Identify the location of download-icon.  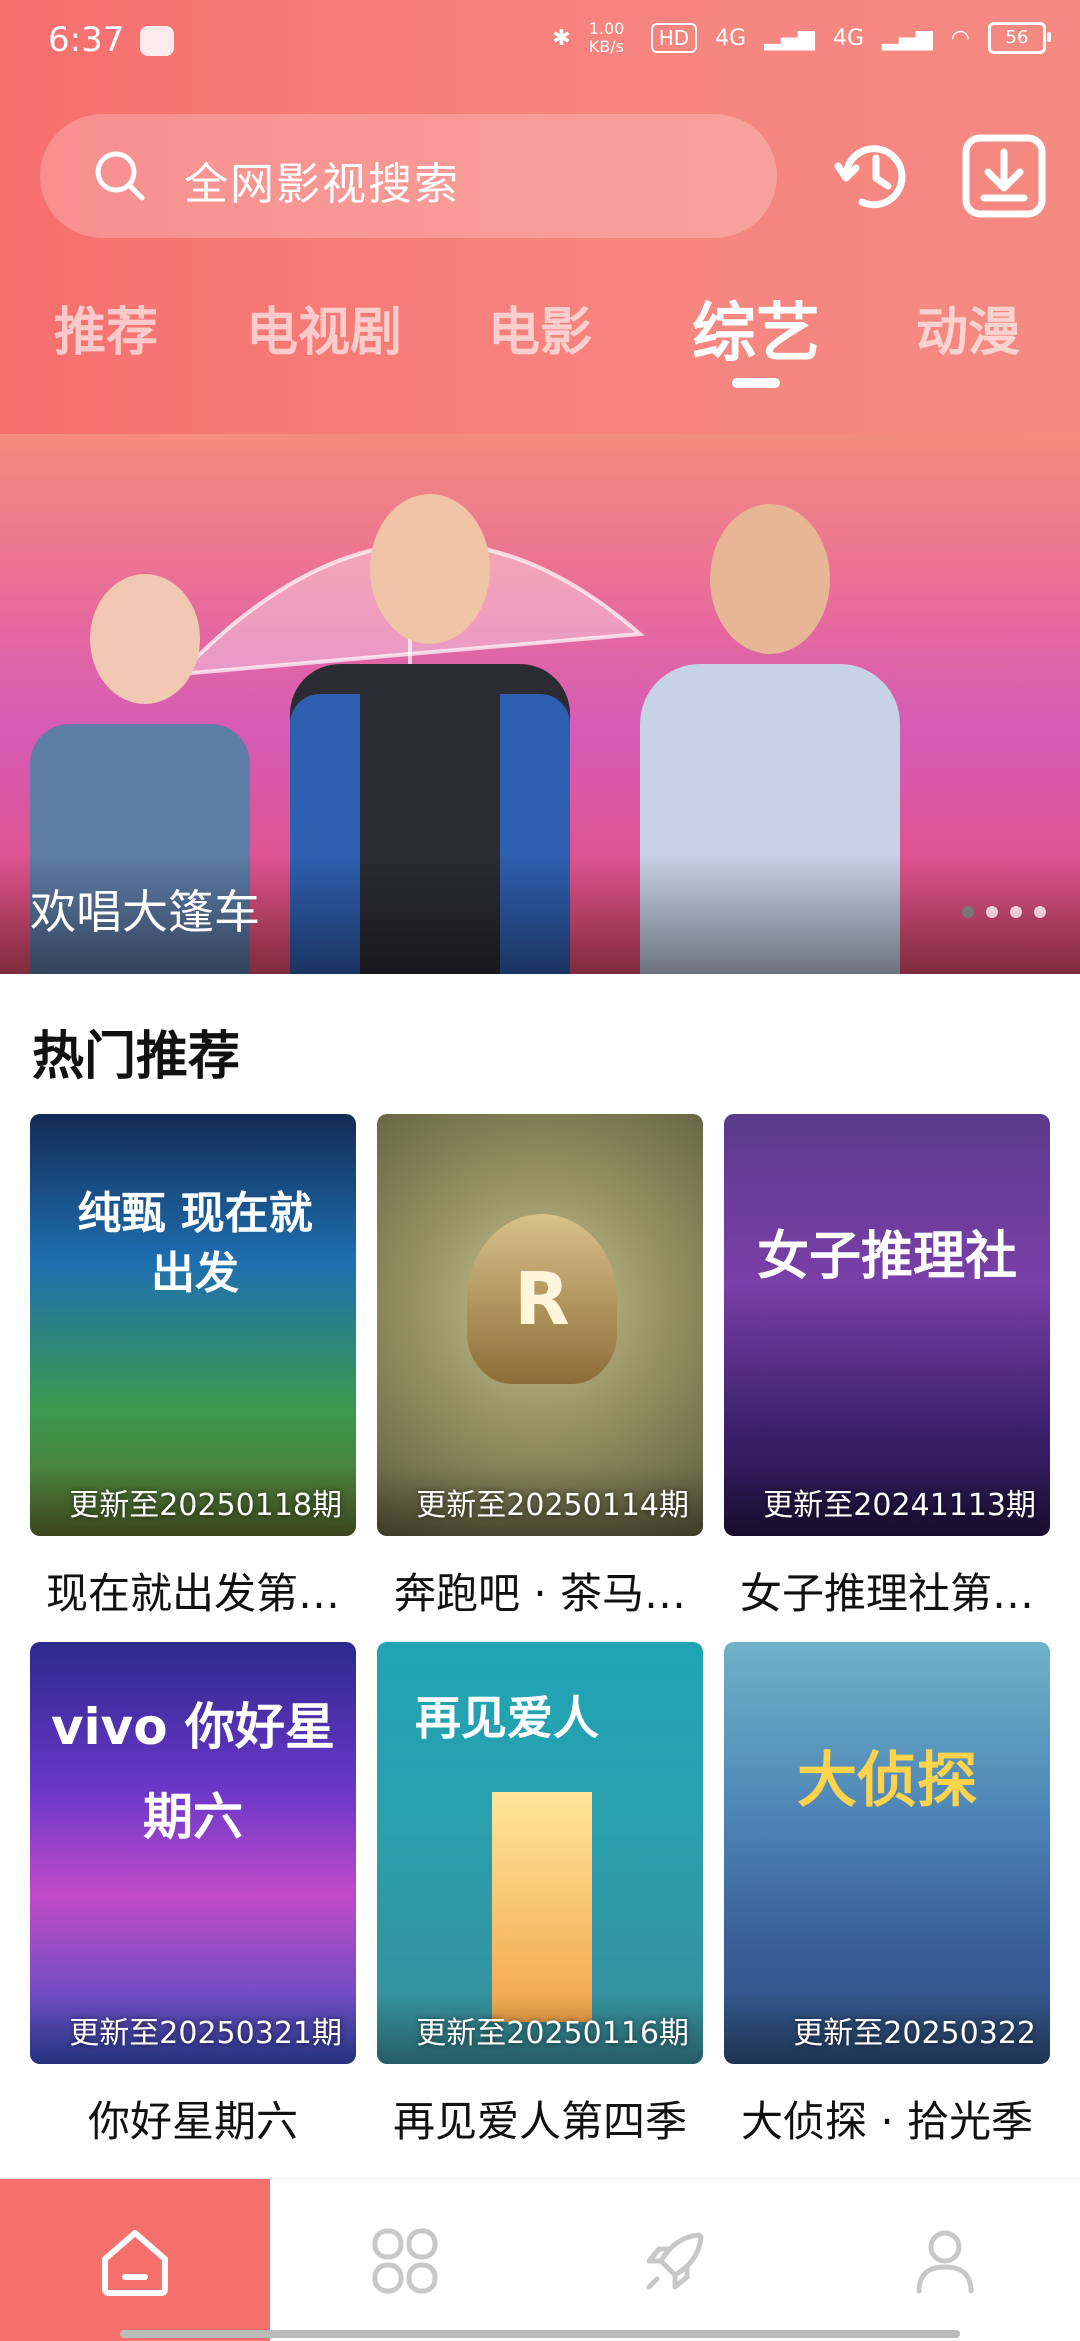
(1004, 176).